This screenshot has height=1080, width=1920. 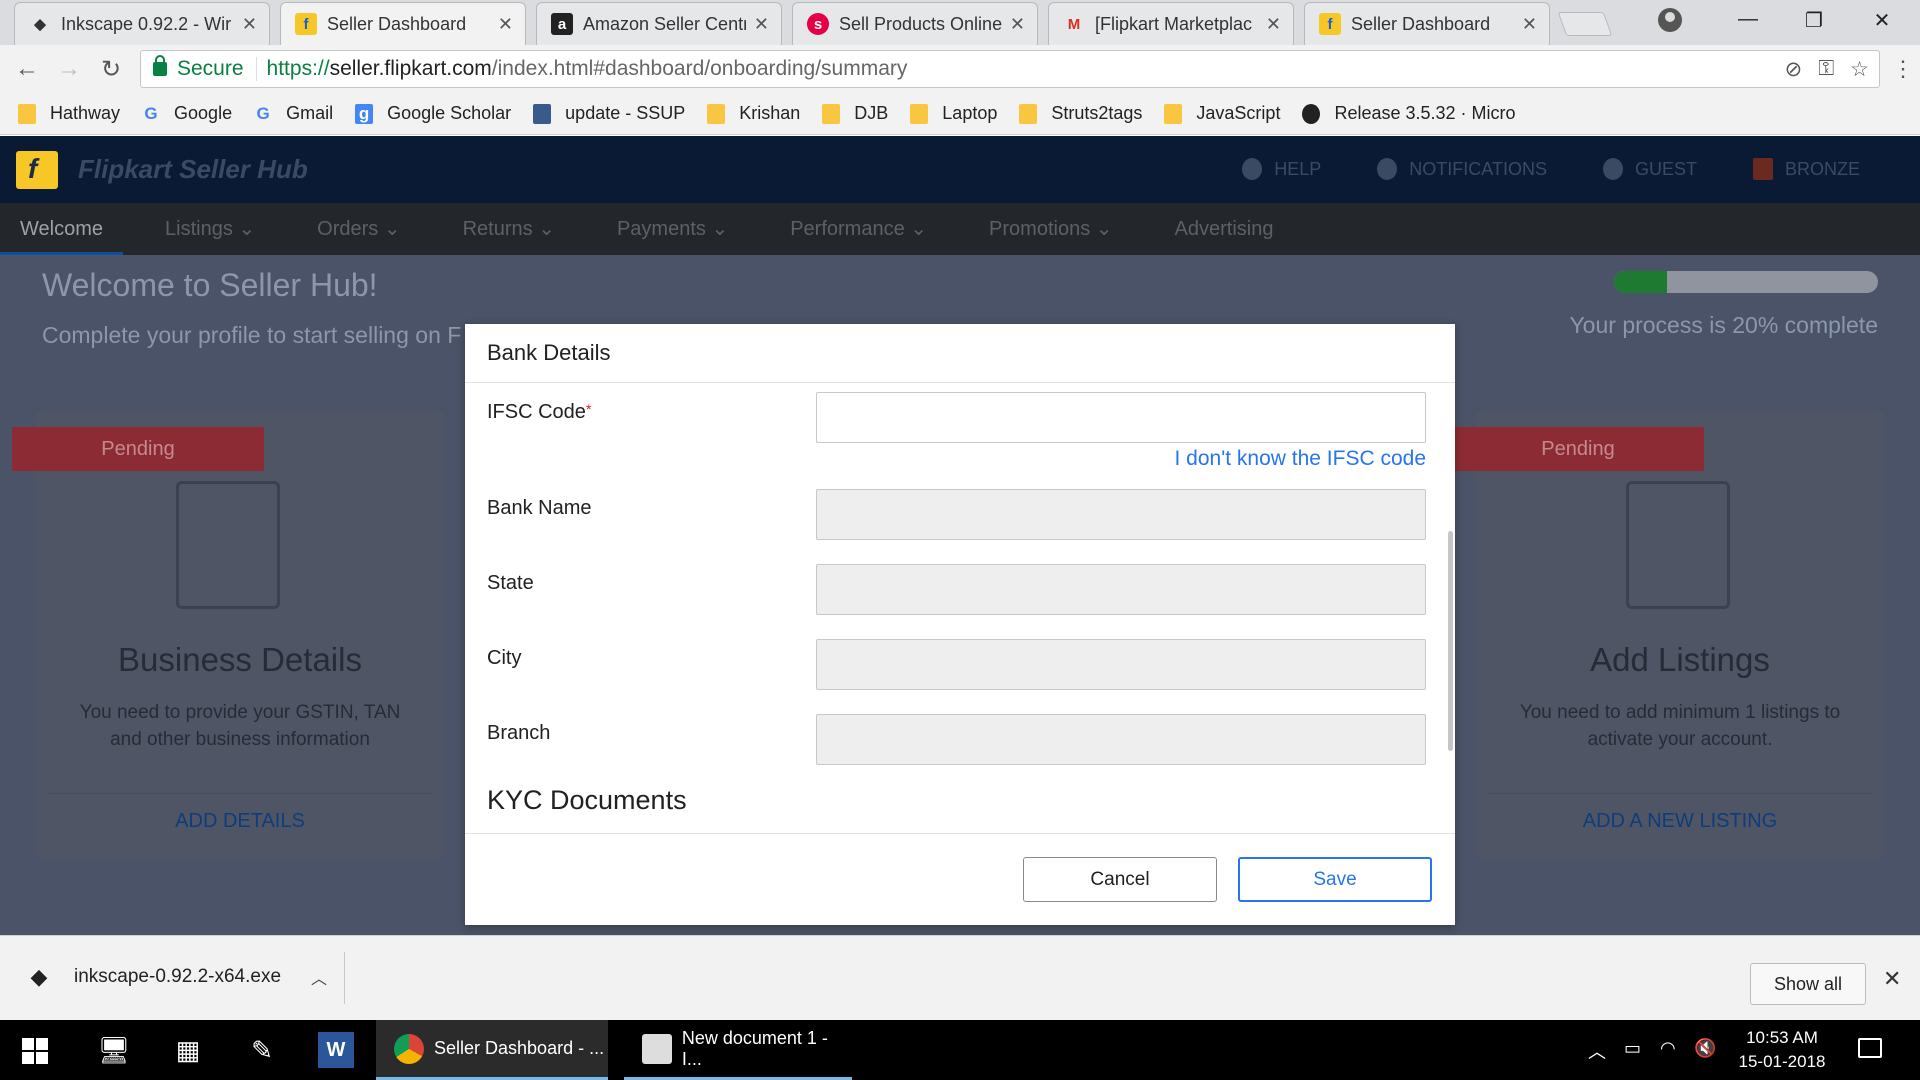 I want to click on menu-orders: Orders ⌄, so click(x=358, y=229).